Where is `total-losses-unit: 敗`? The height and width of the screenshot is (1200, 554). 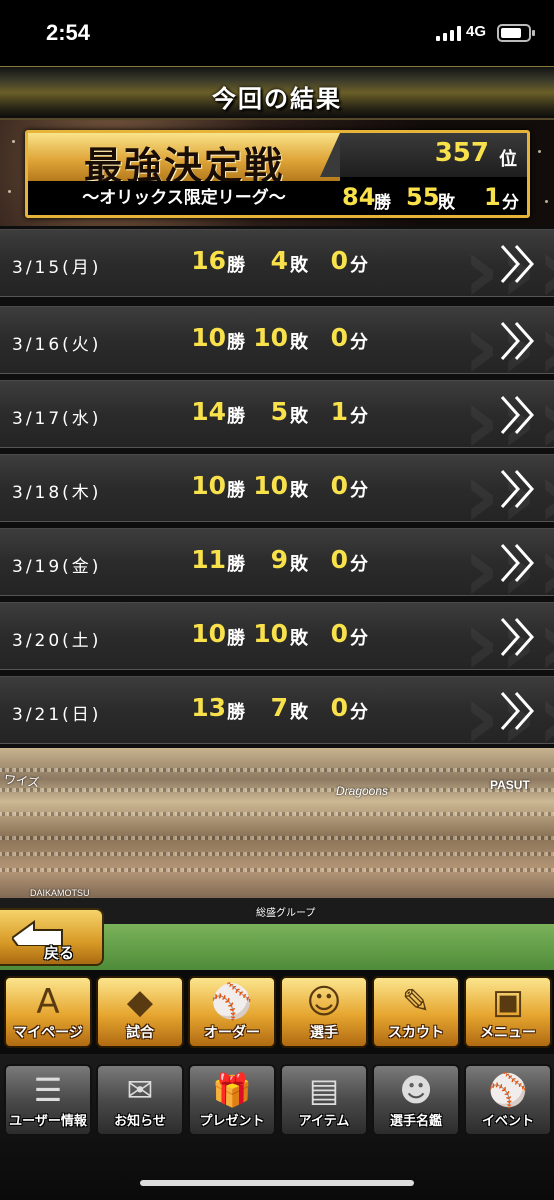 total-losses-unit: 敗 is located at coordinates (446, 203).